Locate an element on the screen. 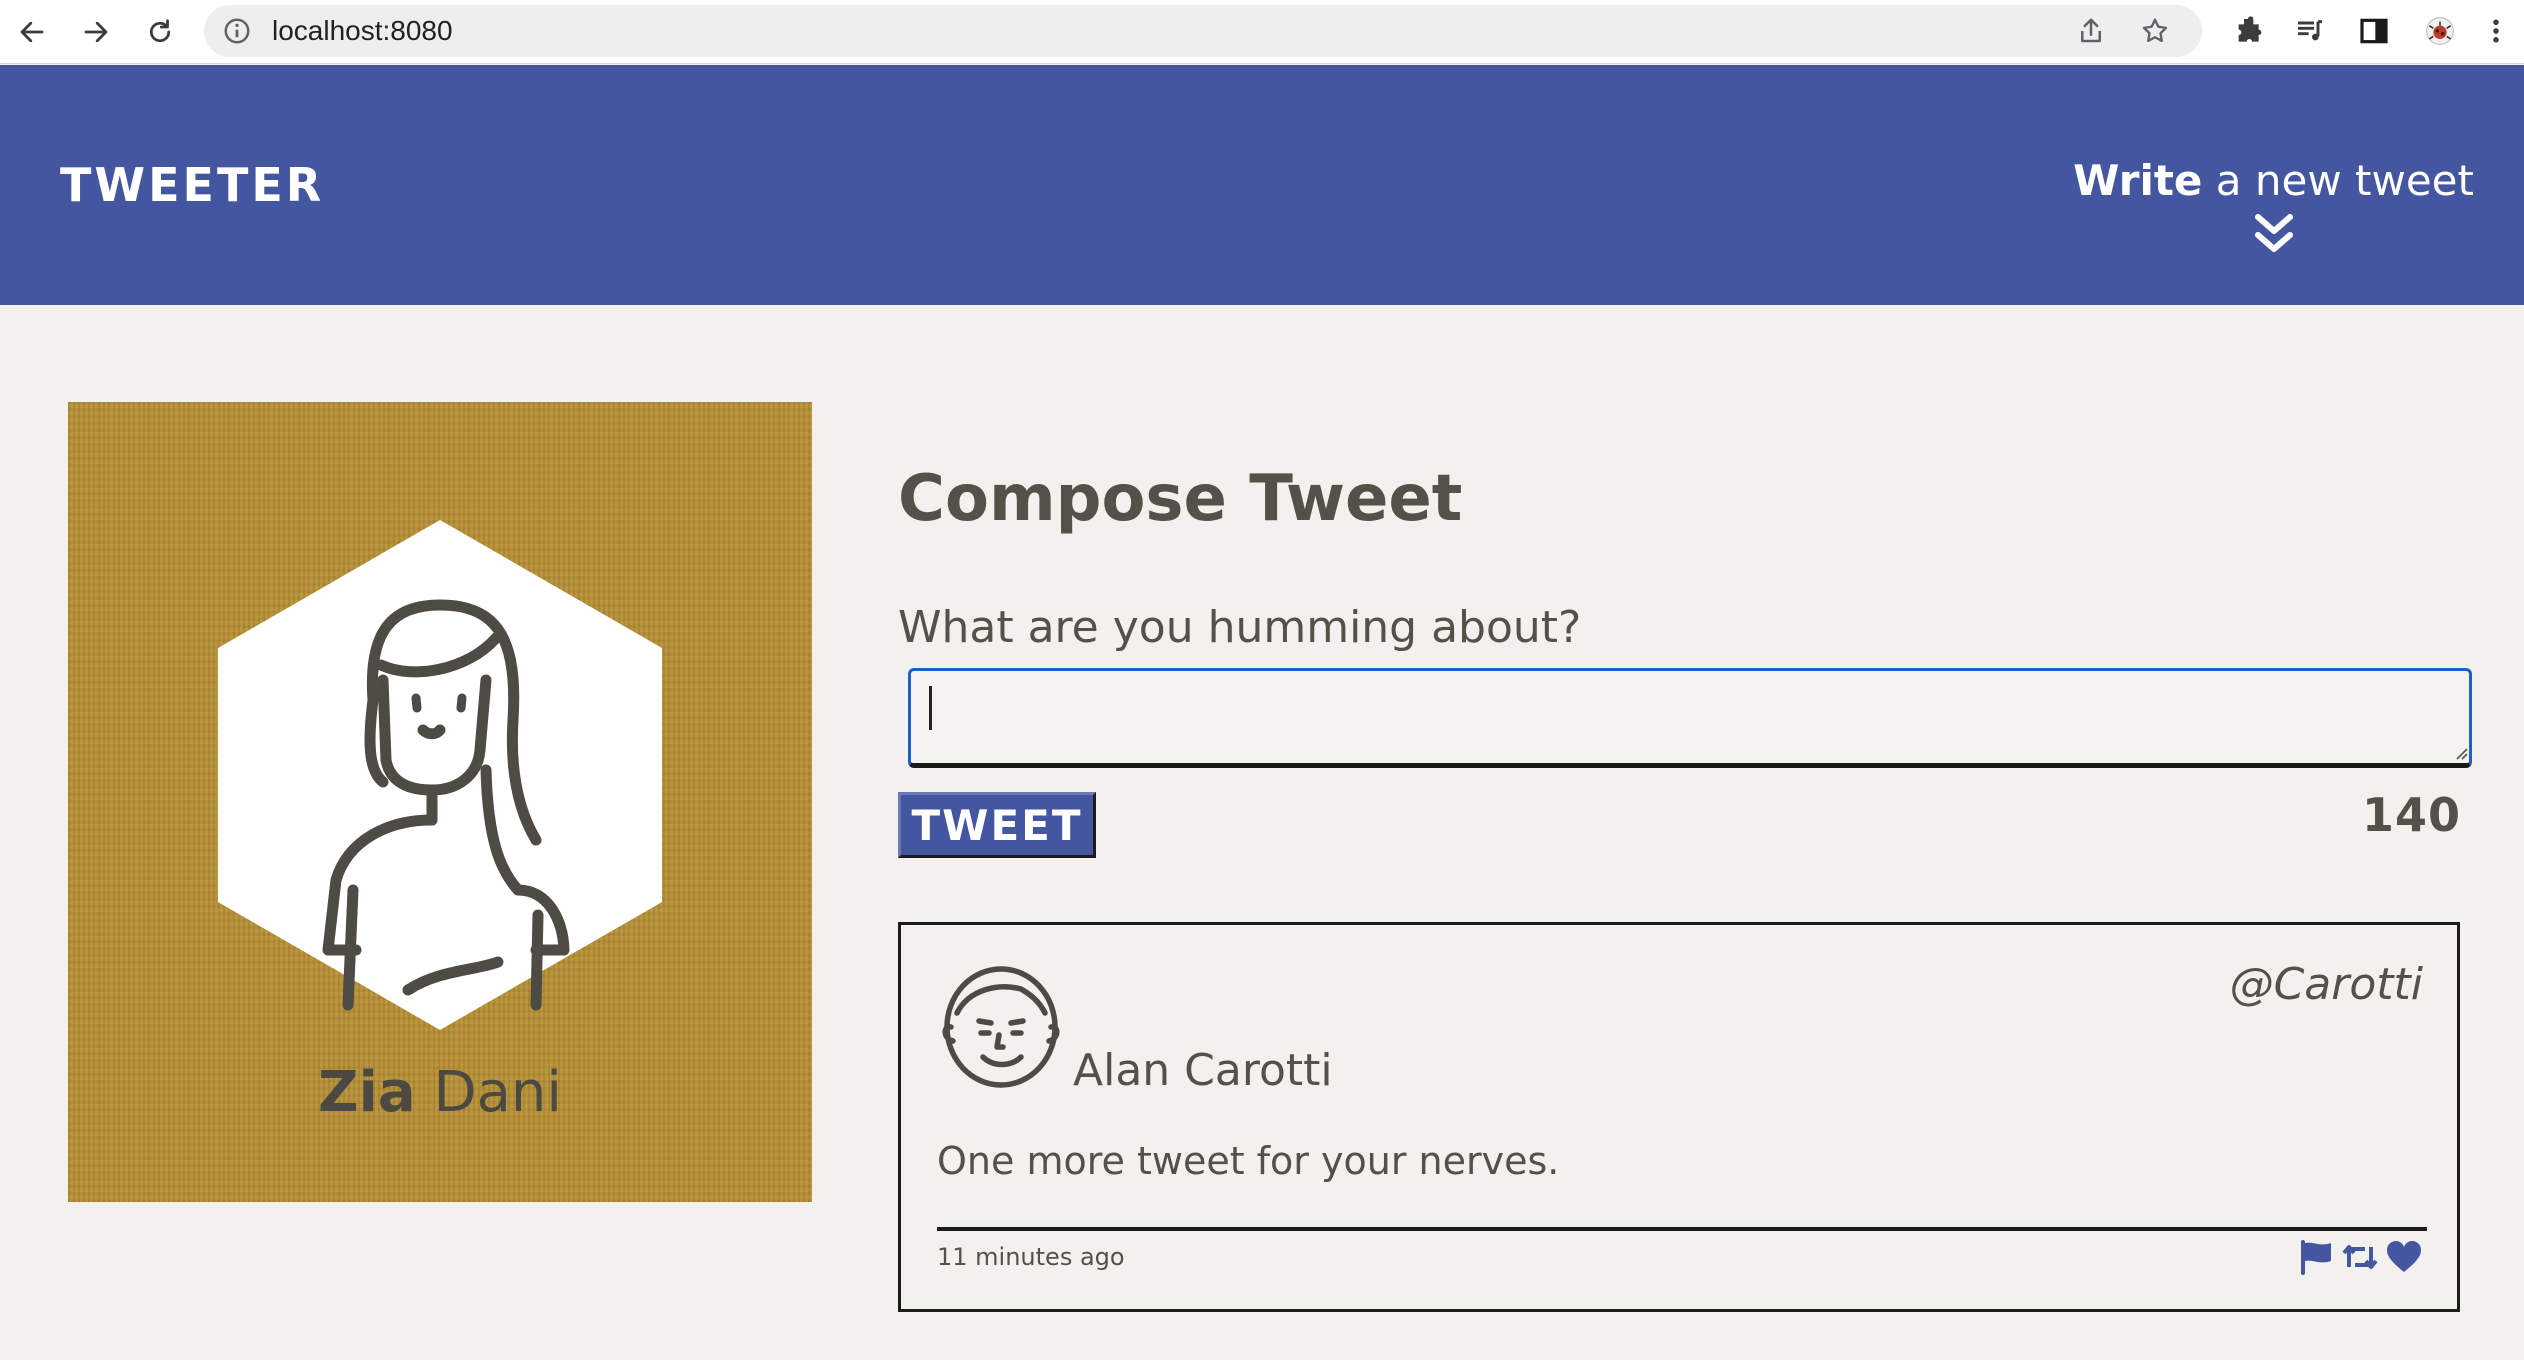 This screenshot has height=1360, width=2524. address-bar: localhost:8080 is located at coordinates (1203, 31).